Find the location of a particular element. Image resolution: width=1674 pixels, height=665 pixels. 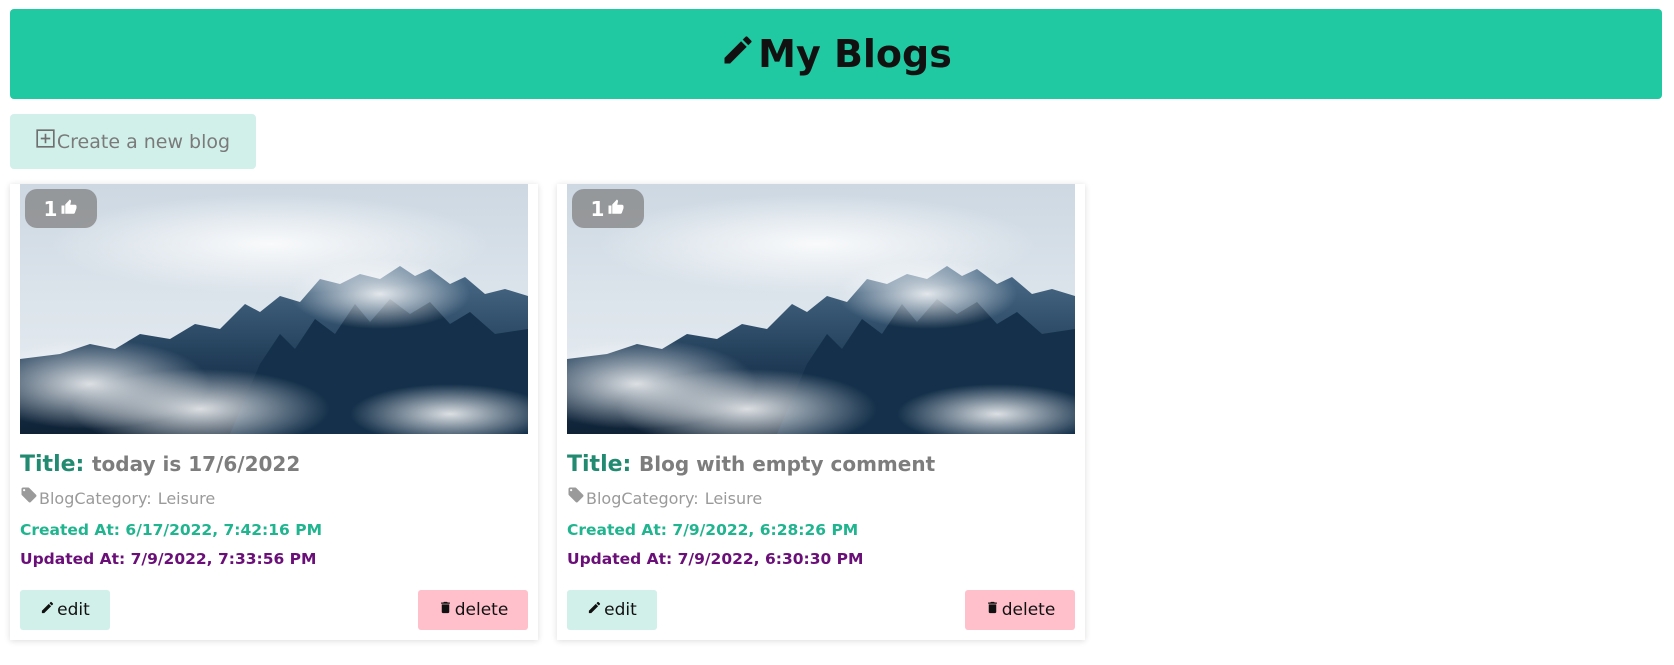

create-blog-button: Create a new blog is located at coordinates (133, 141).